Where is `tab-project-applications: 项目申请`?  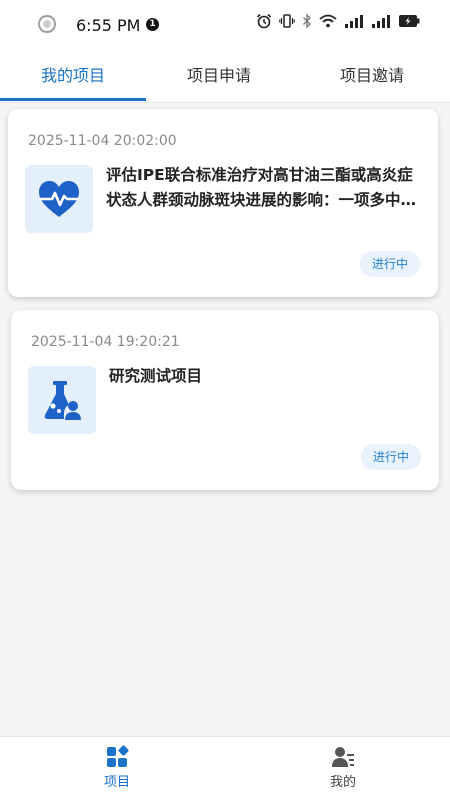
tab-project-applications: 项目申请 is located at coordinates (219, 77).